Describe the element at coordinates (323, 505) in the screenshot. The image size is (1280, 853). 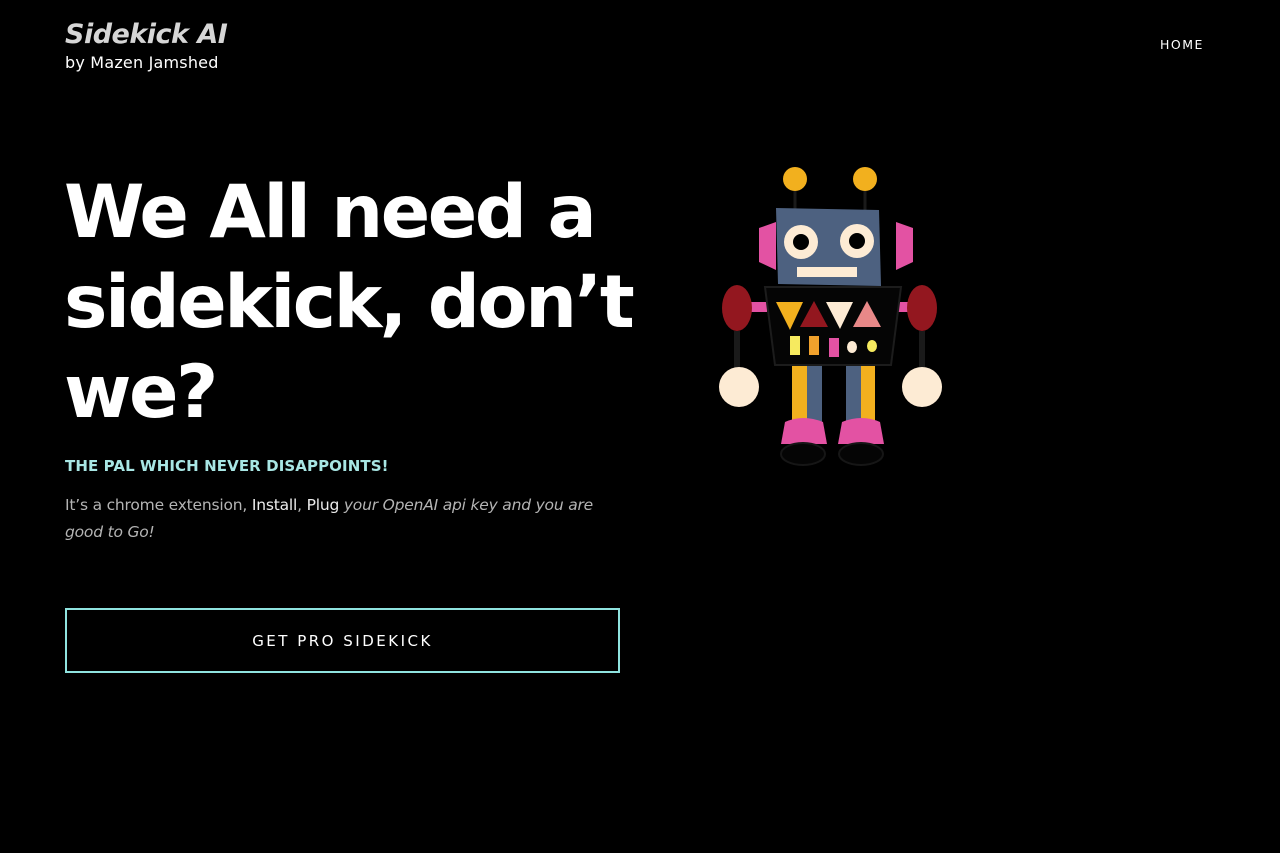
I see `desc-plug: Plug` at that location.